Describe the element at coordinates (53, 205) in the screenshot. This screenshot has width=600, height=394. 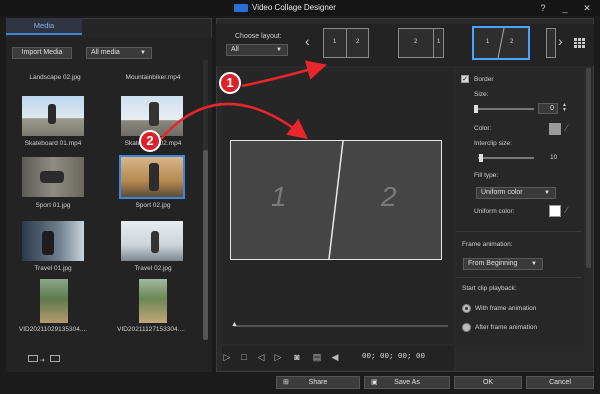
I see `media-caption: Sport 01.jpg` at that location.